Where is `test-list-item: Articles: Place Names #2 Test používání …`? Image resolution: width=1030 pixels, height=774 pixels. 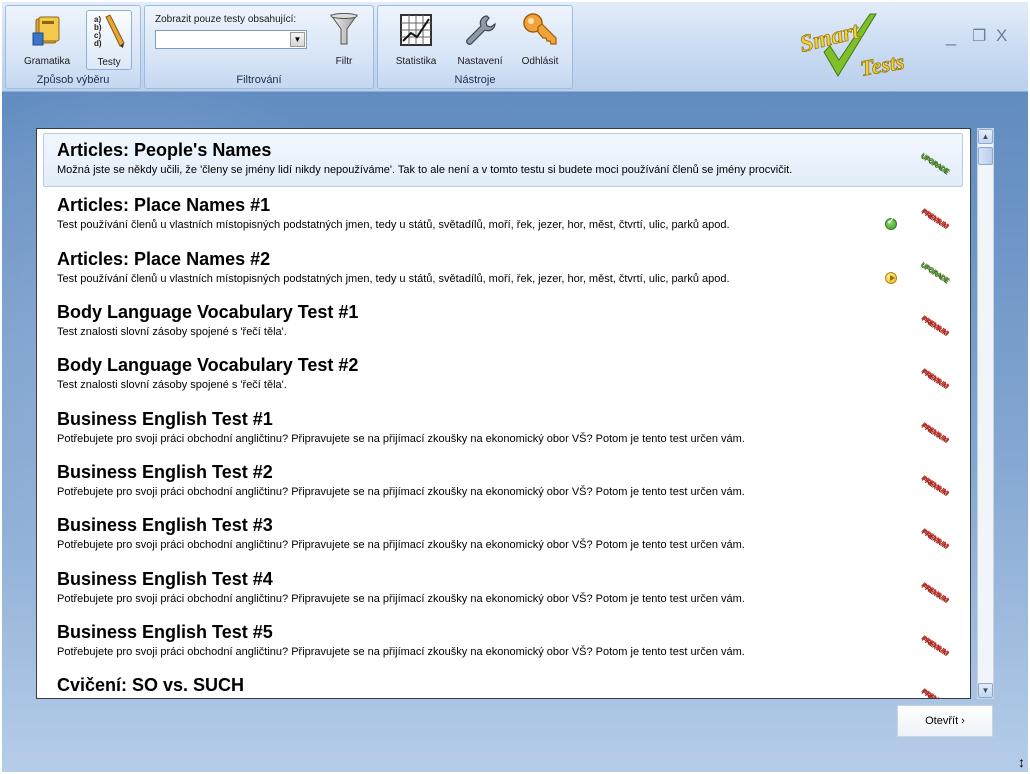
test-list-item: Articles: Place Names #2 Test používání … is located at coordinates (503, 268).